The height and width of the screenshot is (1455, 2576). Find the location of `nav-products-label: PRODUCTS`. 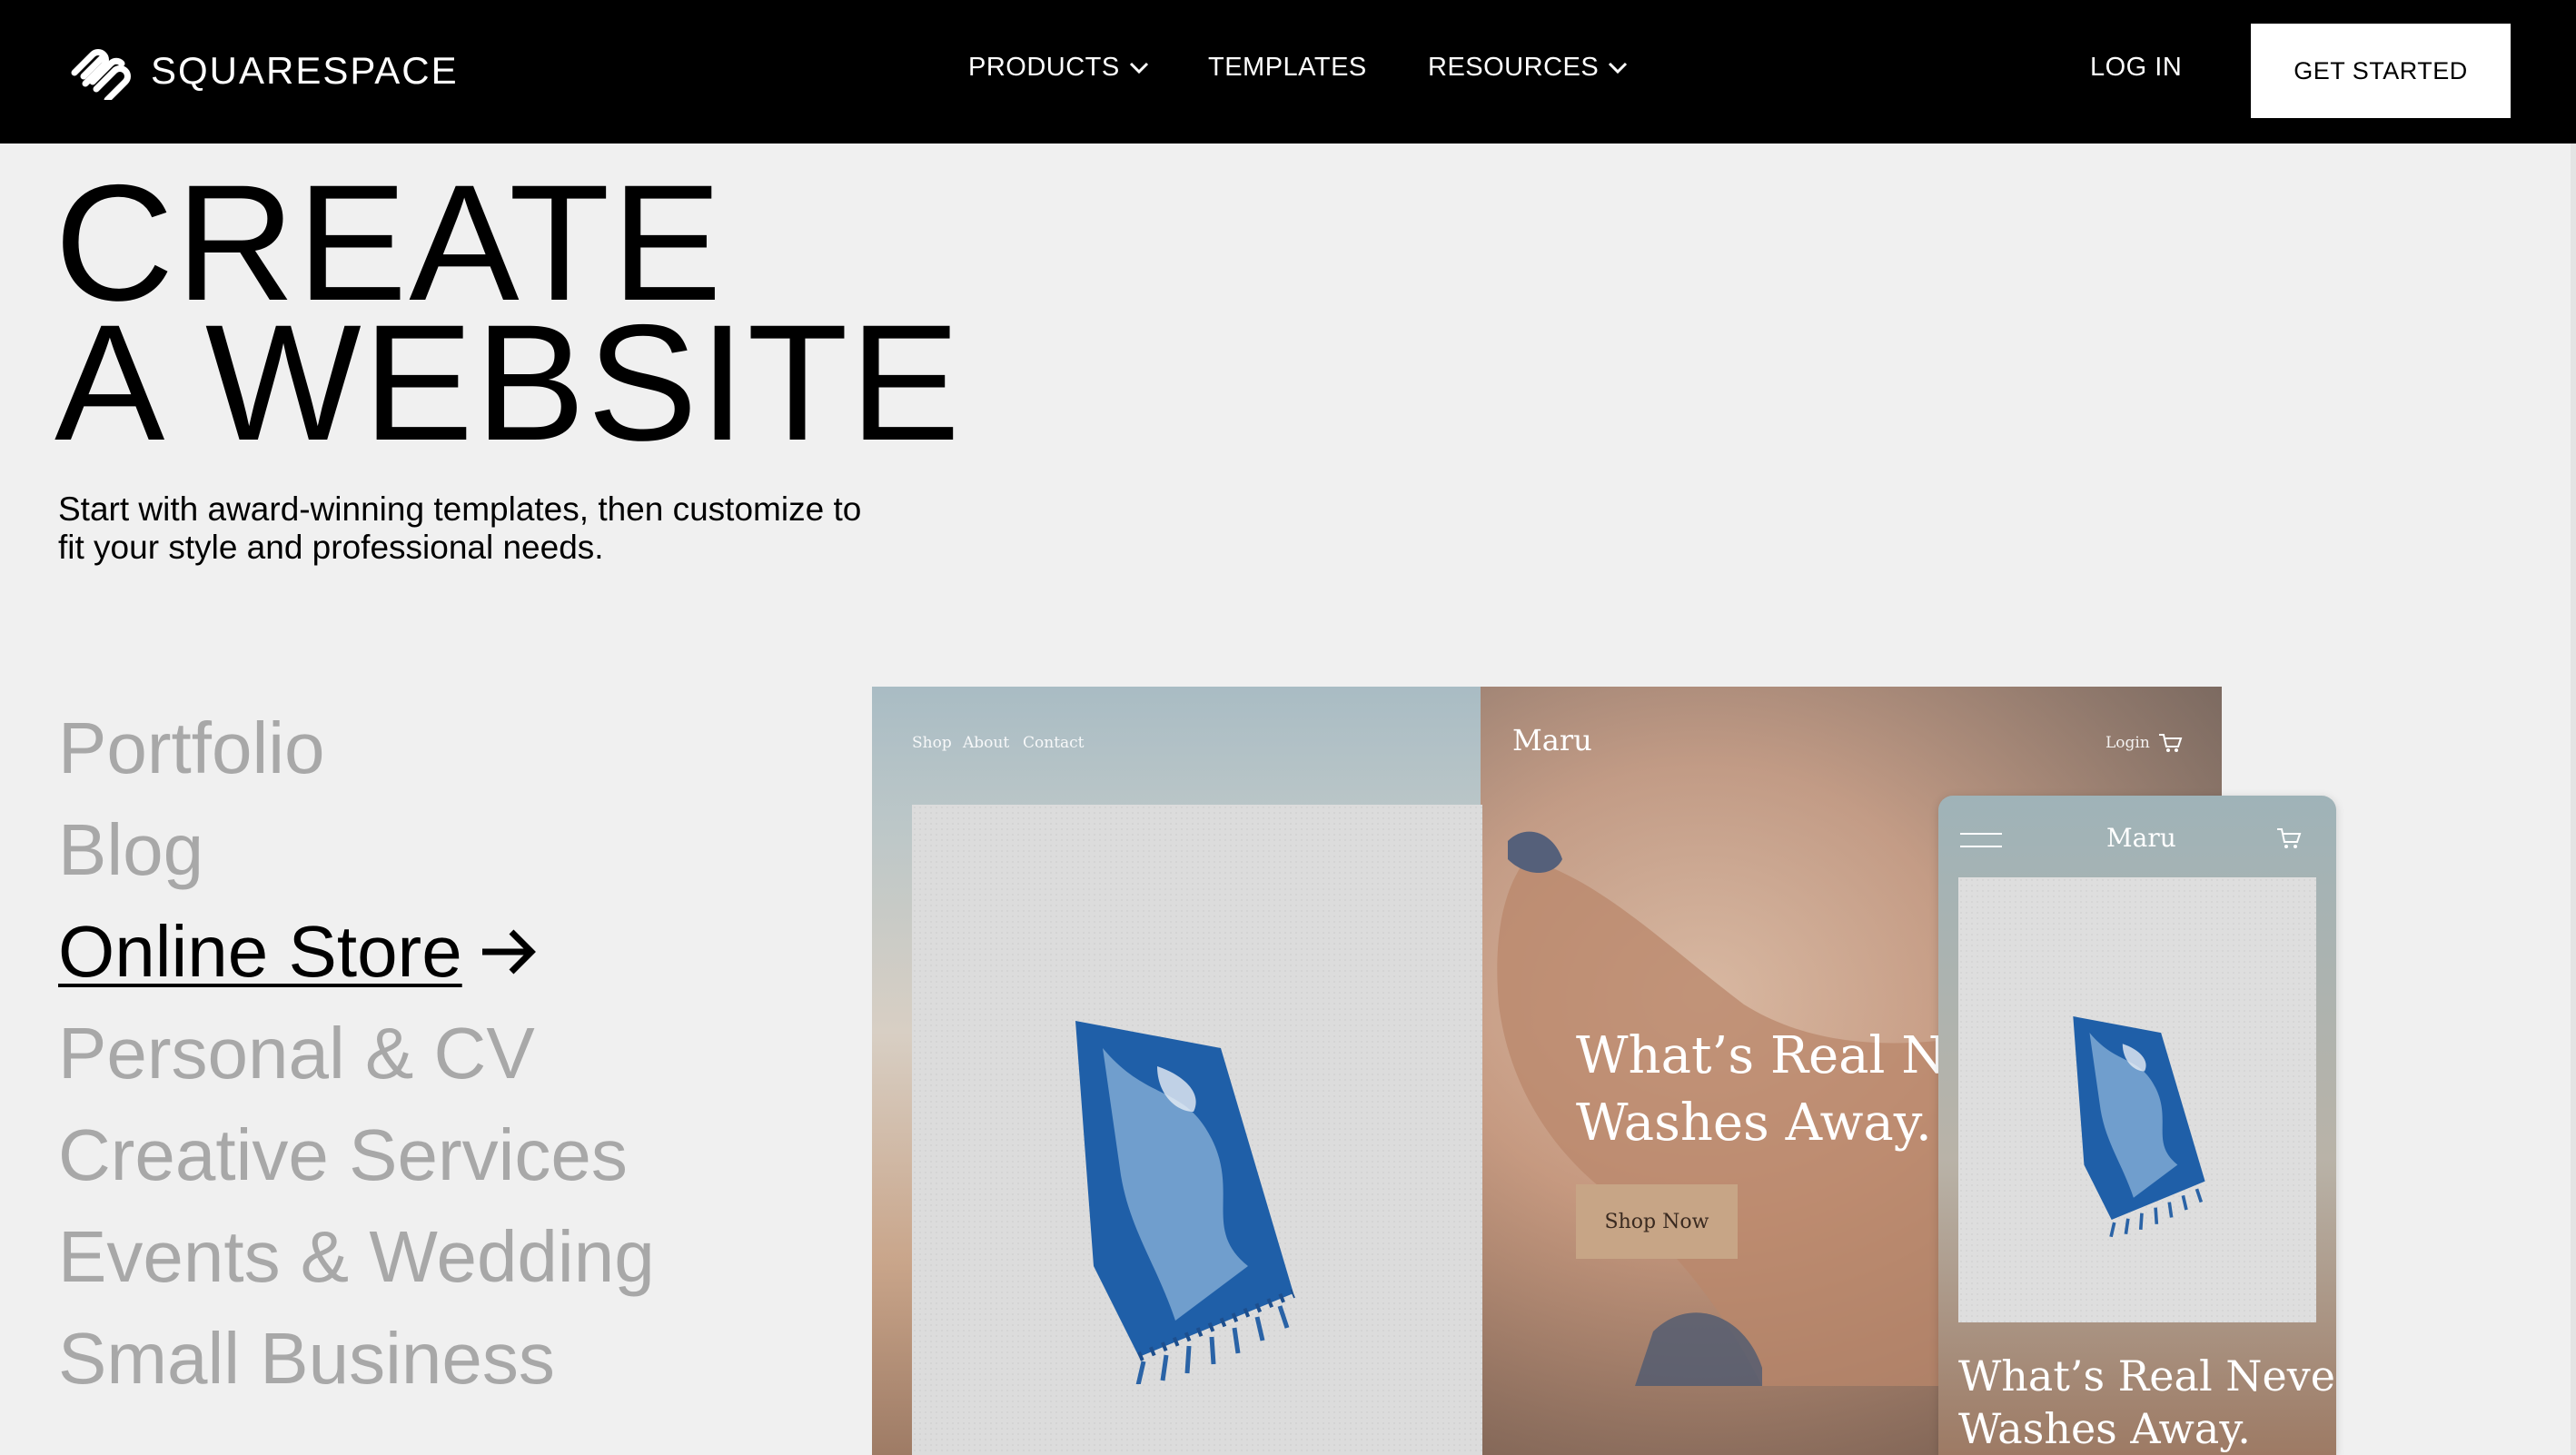

nav-products-label: PRODUCTS is located at coordinates (1044, 68).